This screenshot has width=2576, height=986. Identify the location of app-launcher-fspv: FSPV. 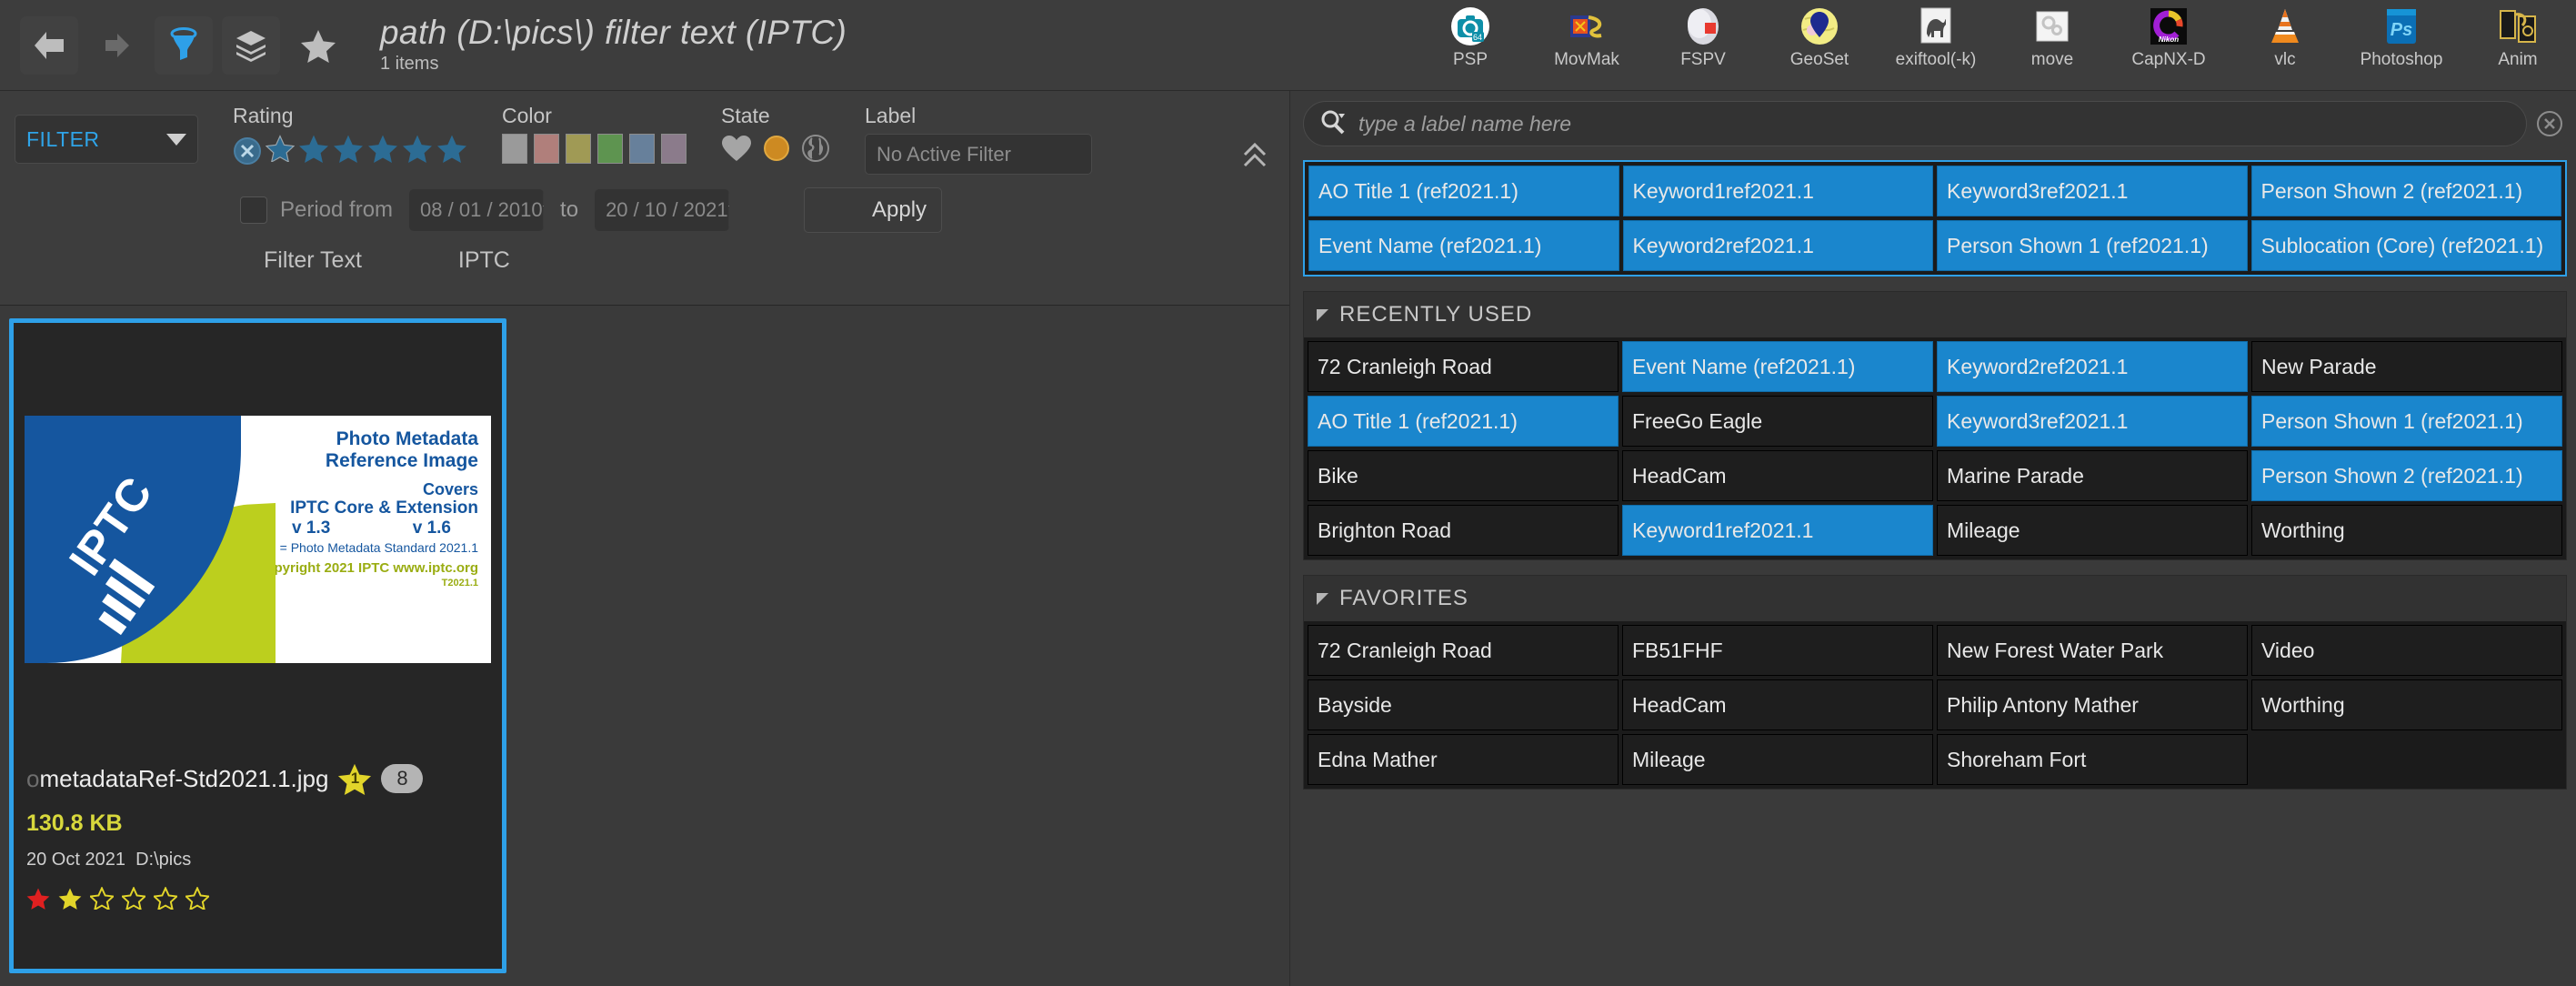
(1703, 45).